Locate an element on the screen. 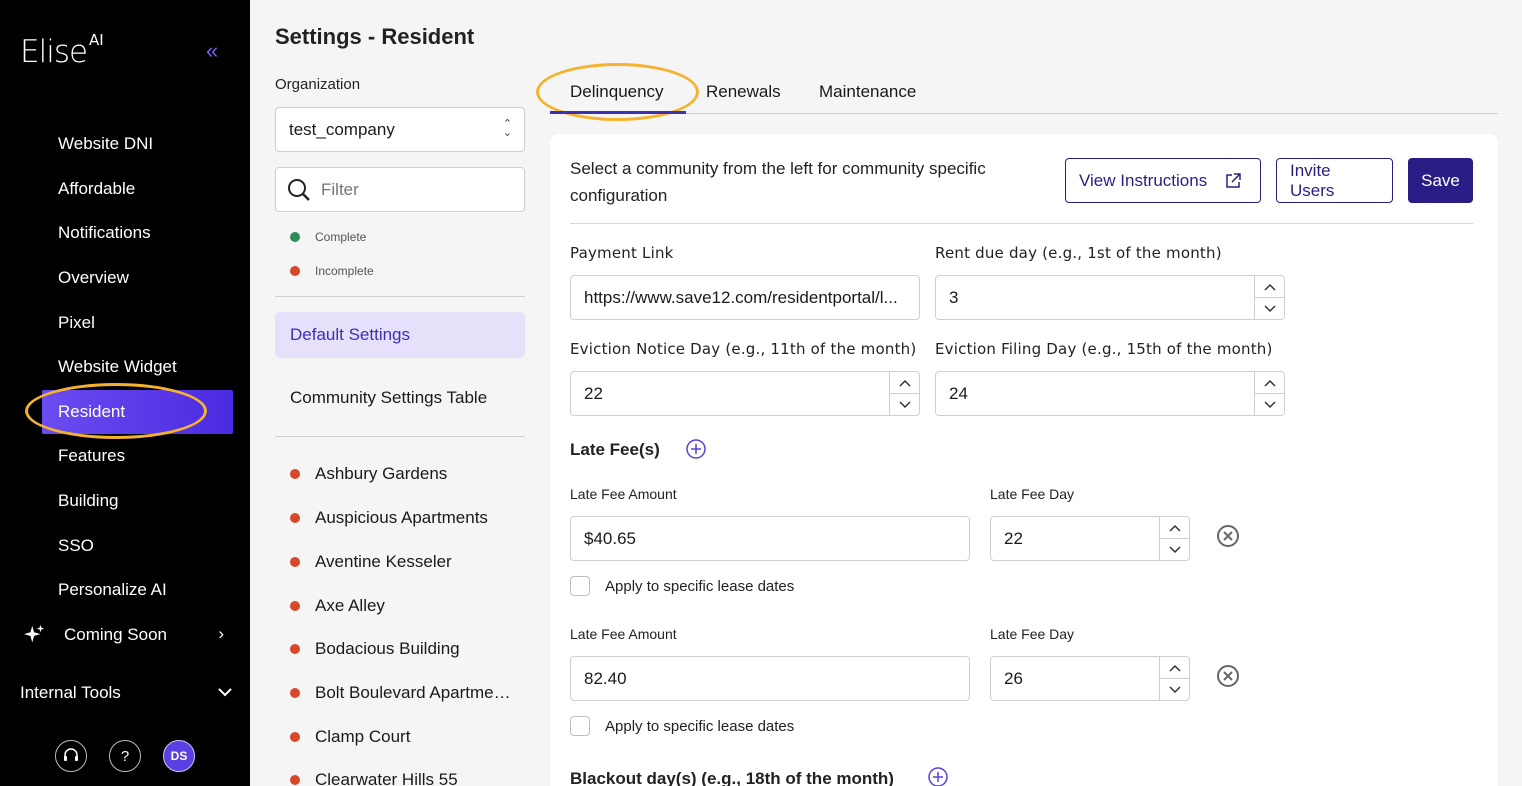 Image resolution: width=1522 pixels, height=786 pixels. late-fee-day-label: Late Fee Day is located at coordinates (1032, 634).